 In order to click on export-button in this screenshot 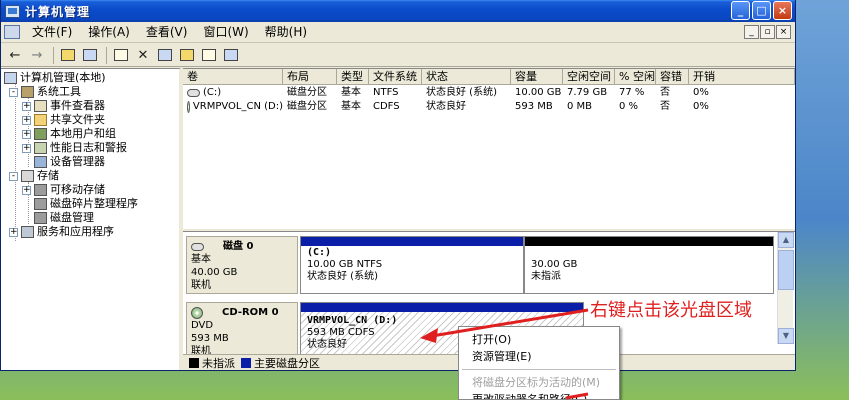, I will do `click(209, 55)`.